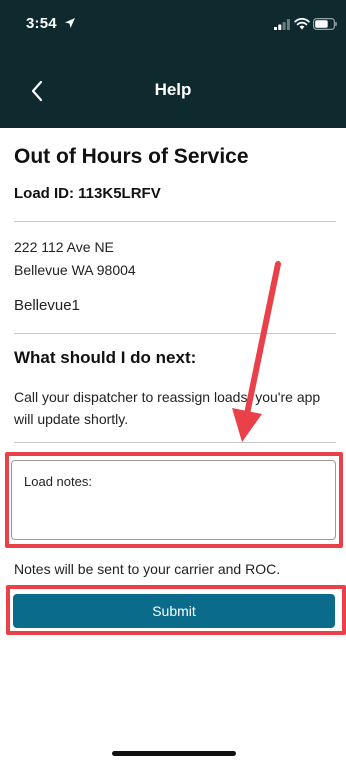  Describe the element at coordinates (174, 753) in the screenshot. I see `home-indicator` at that location.